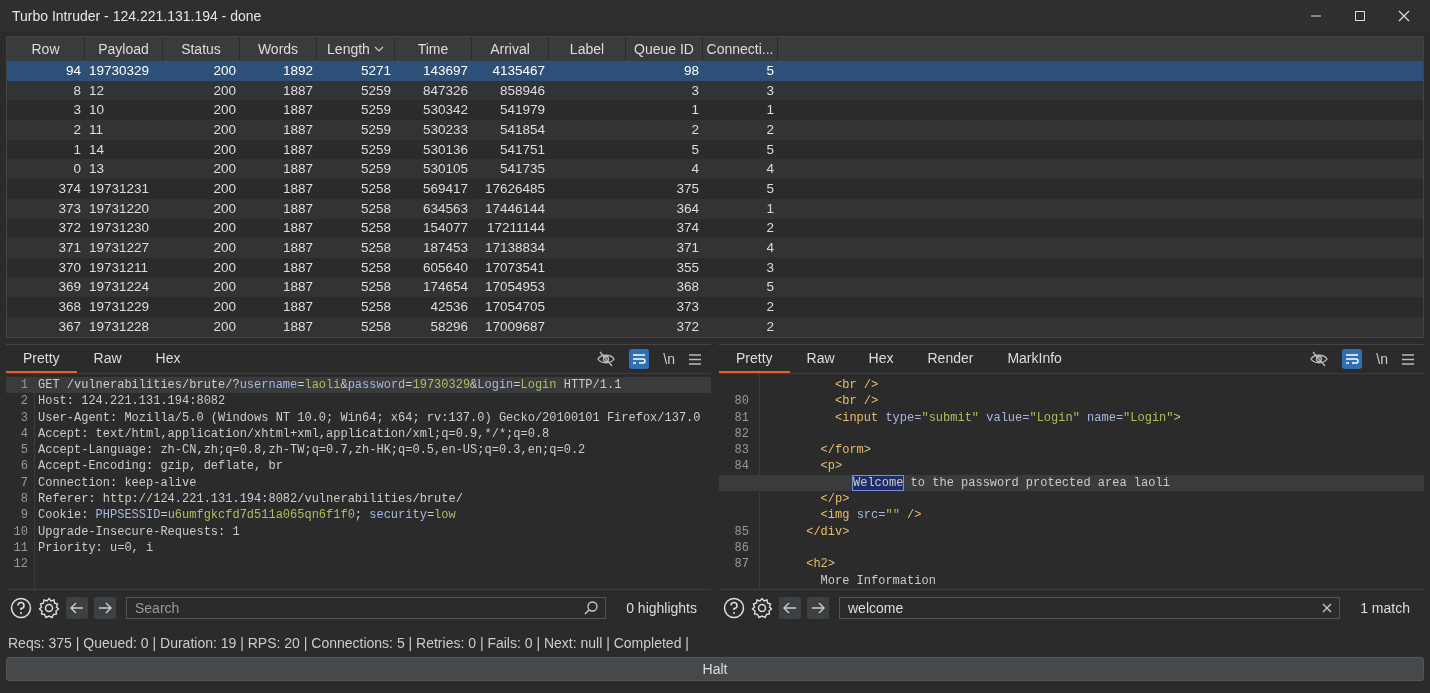  Describe the element at coordinates (950, 359) in the screenshot. I see `editor-tab: Render` at that location.